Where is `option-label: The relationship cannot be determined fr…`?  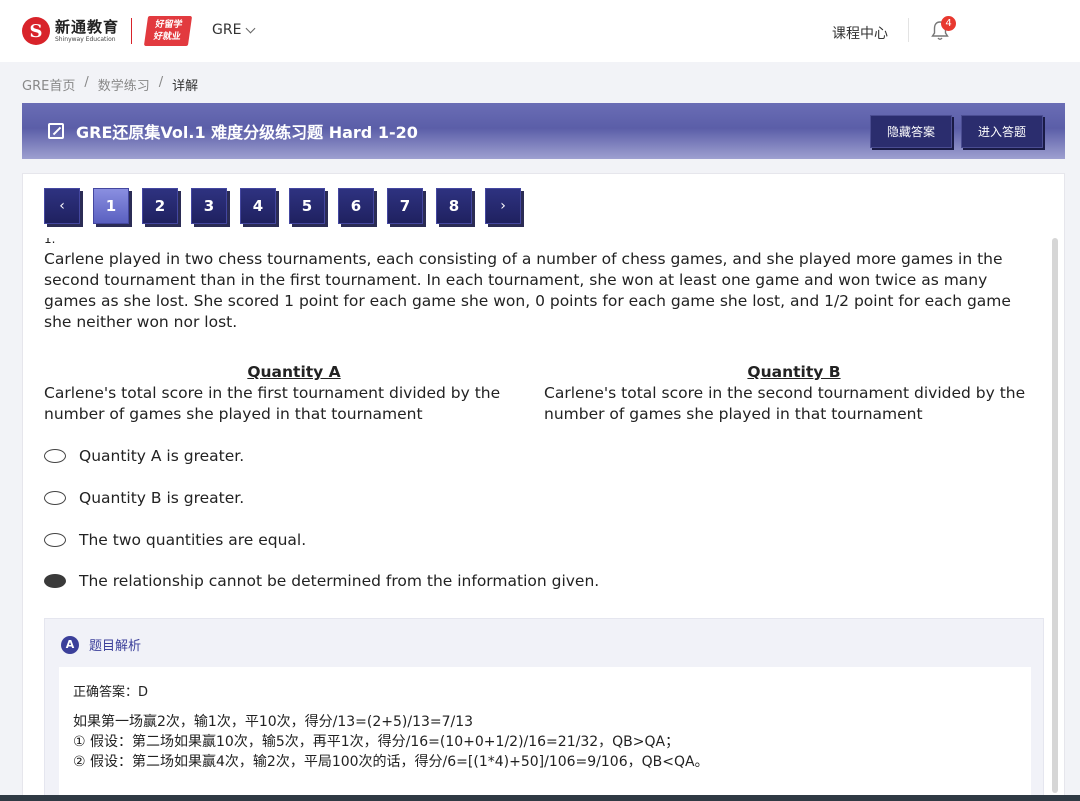
option-label: The relationship cannot be determined fr… is located at coordinates (339, 581).